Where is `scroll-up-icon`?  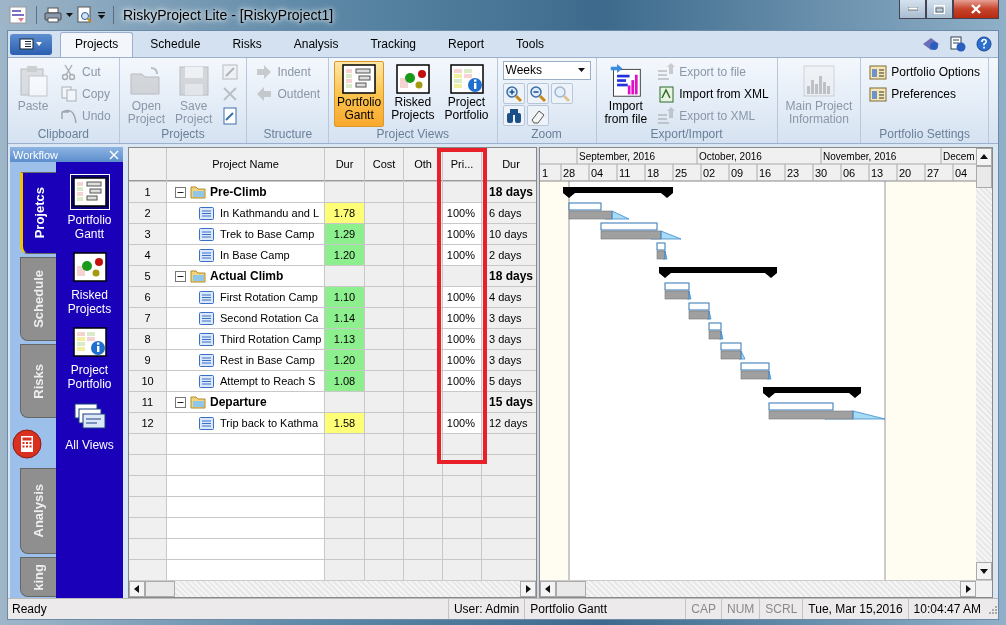 scroll-up-icon is located at coordinates (984, 157).